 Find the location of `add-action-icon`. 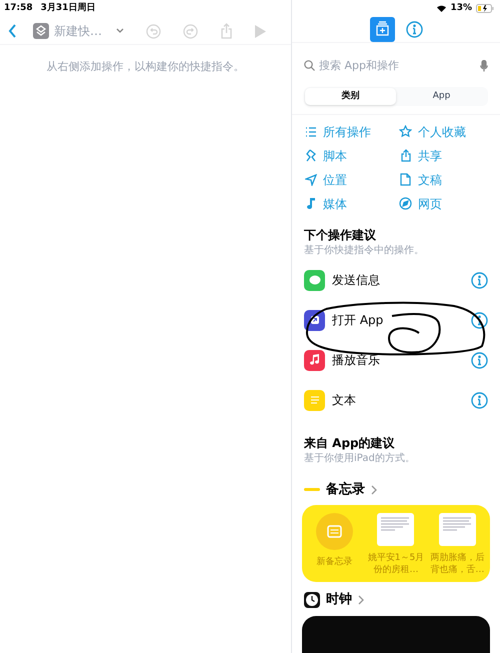

add-action-icon is located at coordinates (382, 29).